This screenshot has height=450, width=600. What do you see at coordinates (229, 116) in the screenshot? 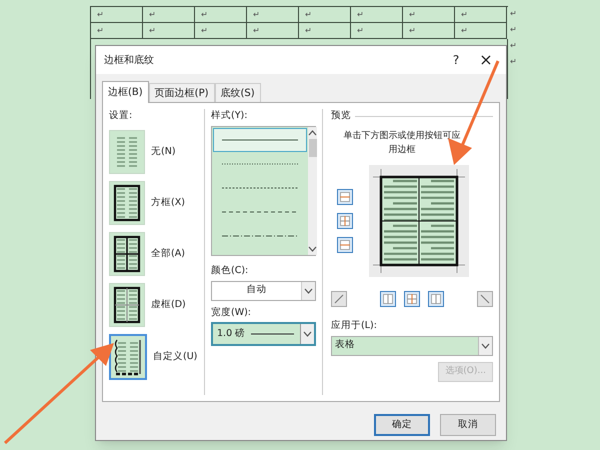
I see `style-label: 样式(Y):` at bounding box center [229, 116].